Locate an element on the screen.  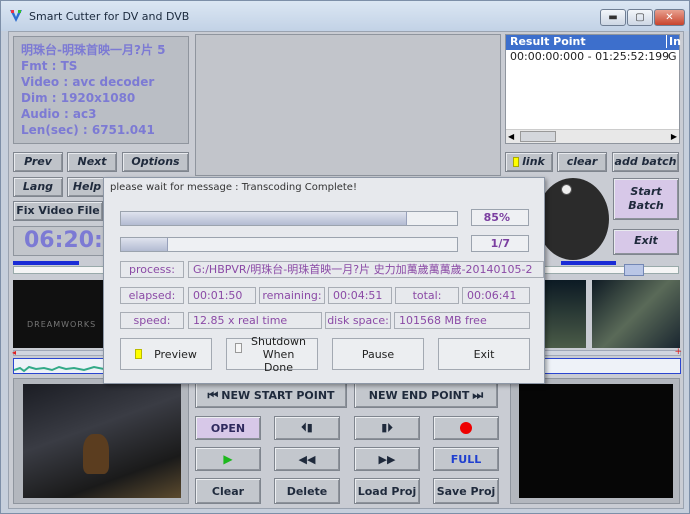
range-start-icon: ◂ is located at coordinates (14, 352).